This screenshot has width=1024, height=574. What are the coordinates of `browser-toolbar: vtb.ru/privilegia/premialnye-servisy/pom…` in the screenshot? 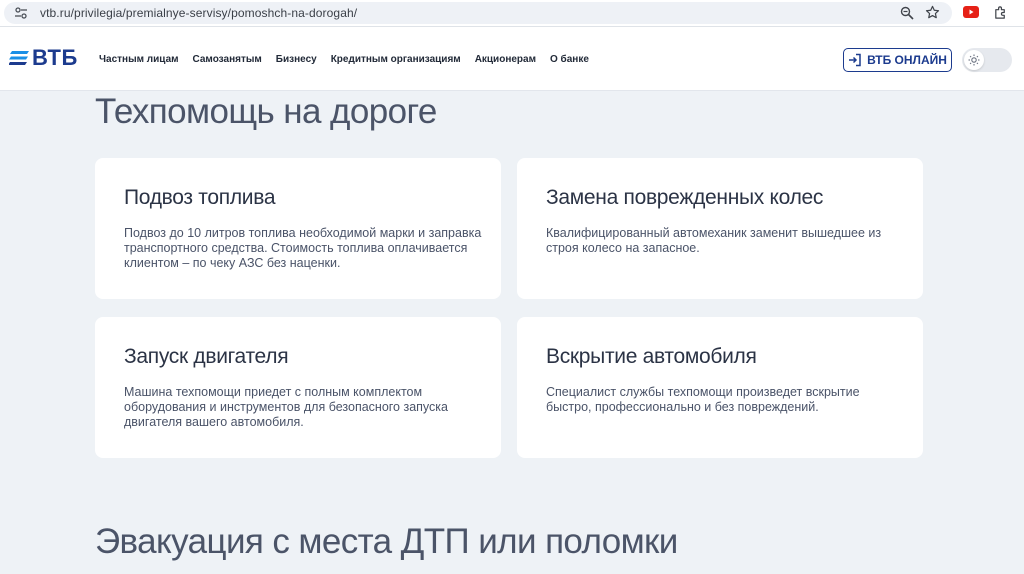 It's located at (512, 13).